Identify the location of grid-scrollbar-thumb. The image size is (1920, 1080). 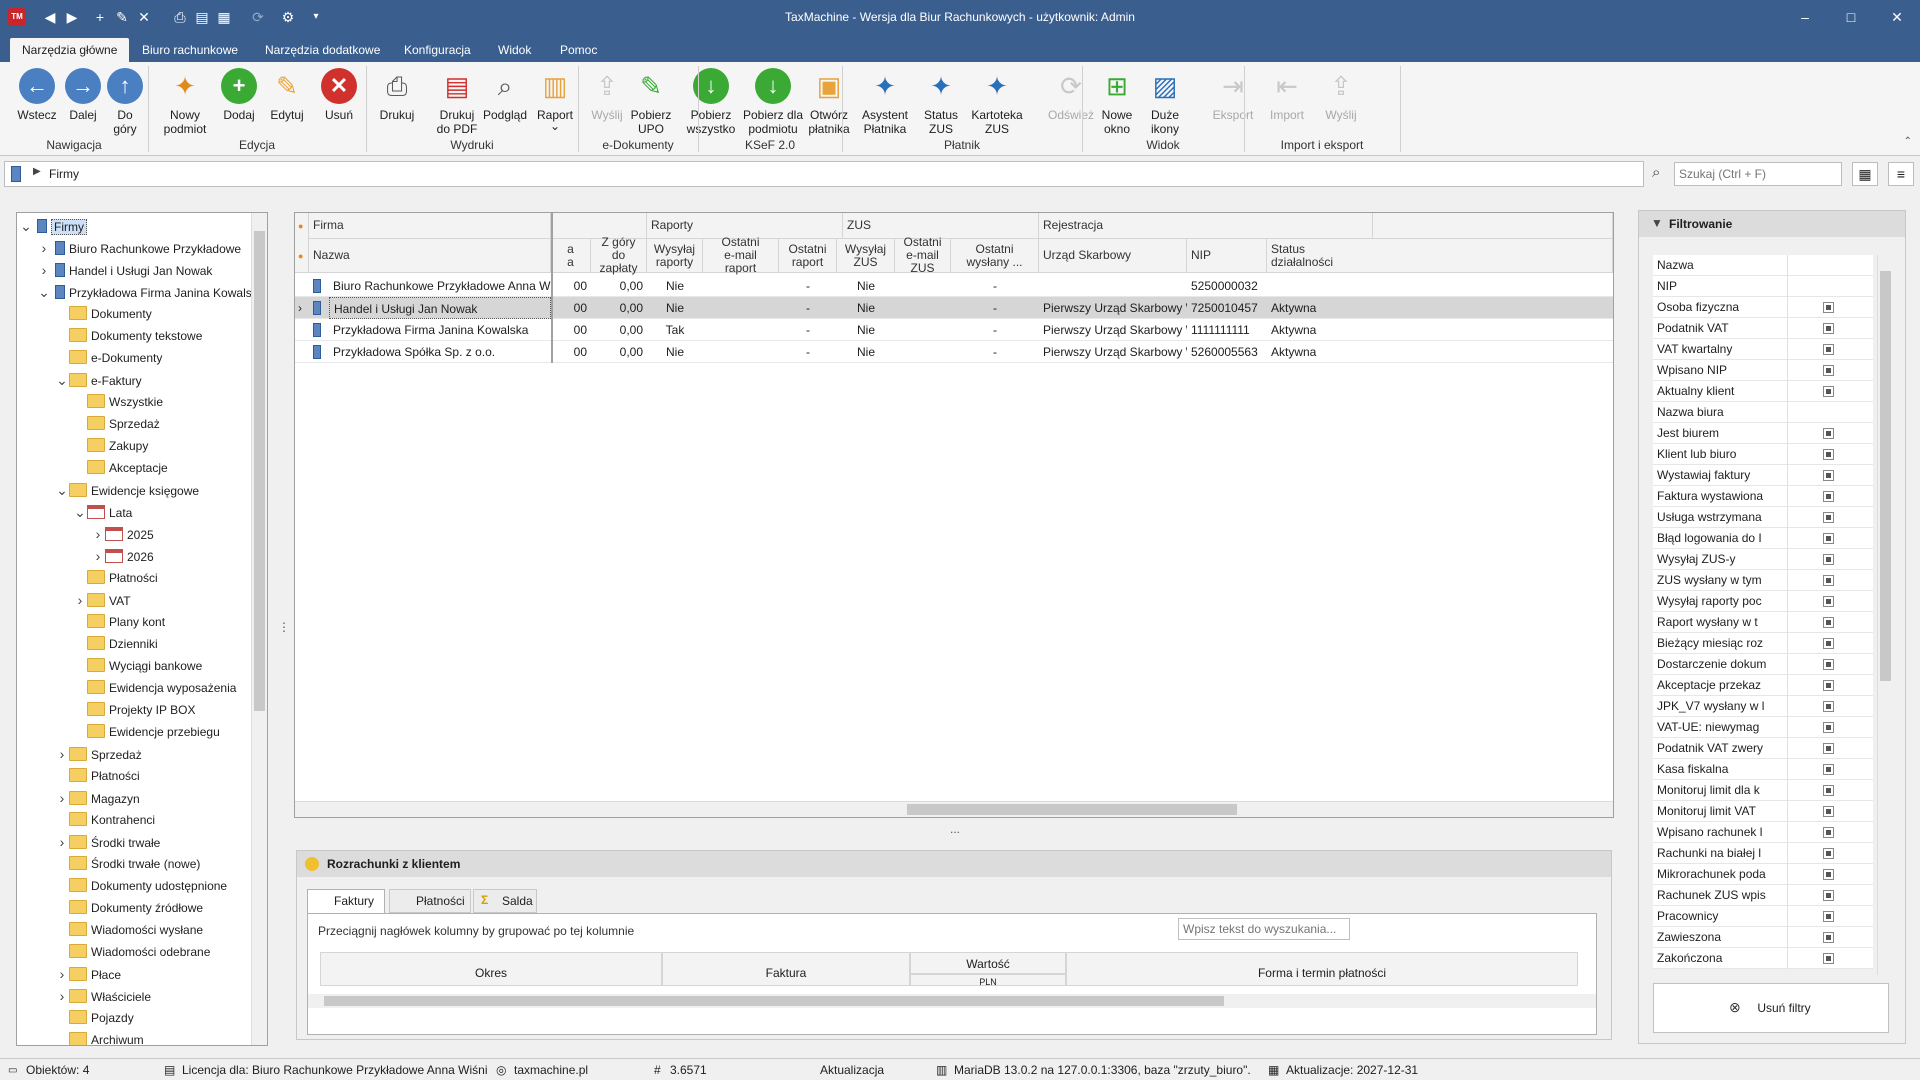
(1072, 809).